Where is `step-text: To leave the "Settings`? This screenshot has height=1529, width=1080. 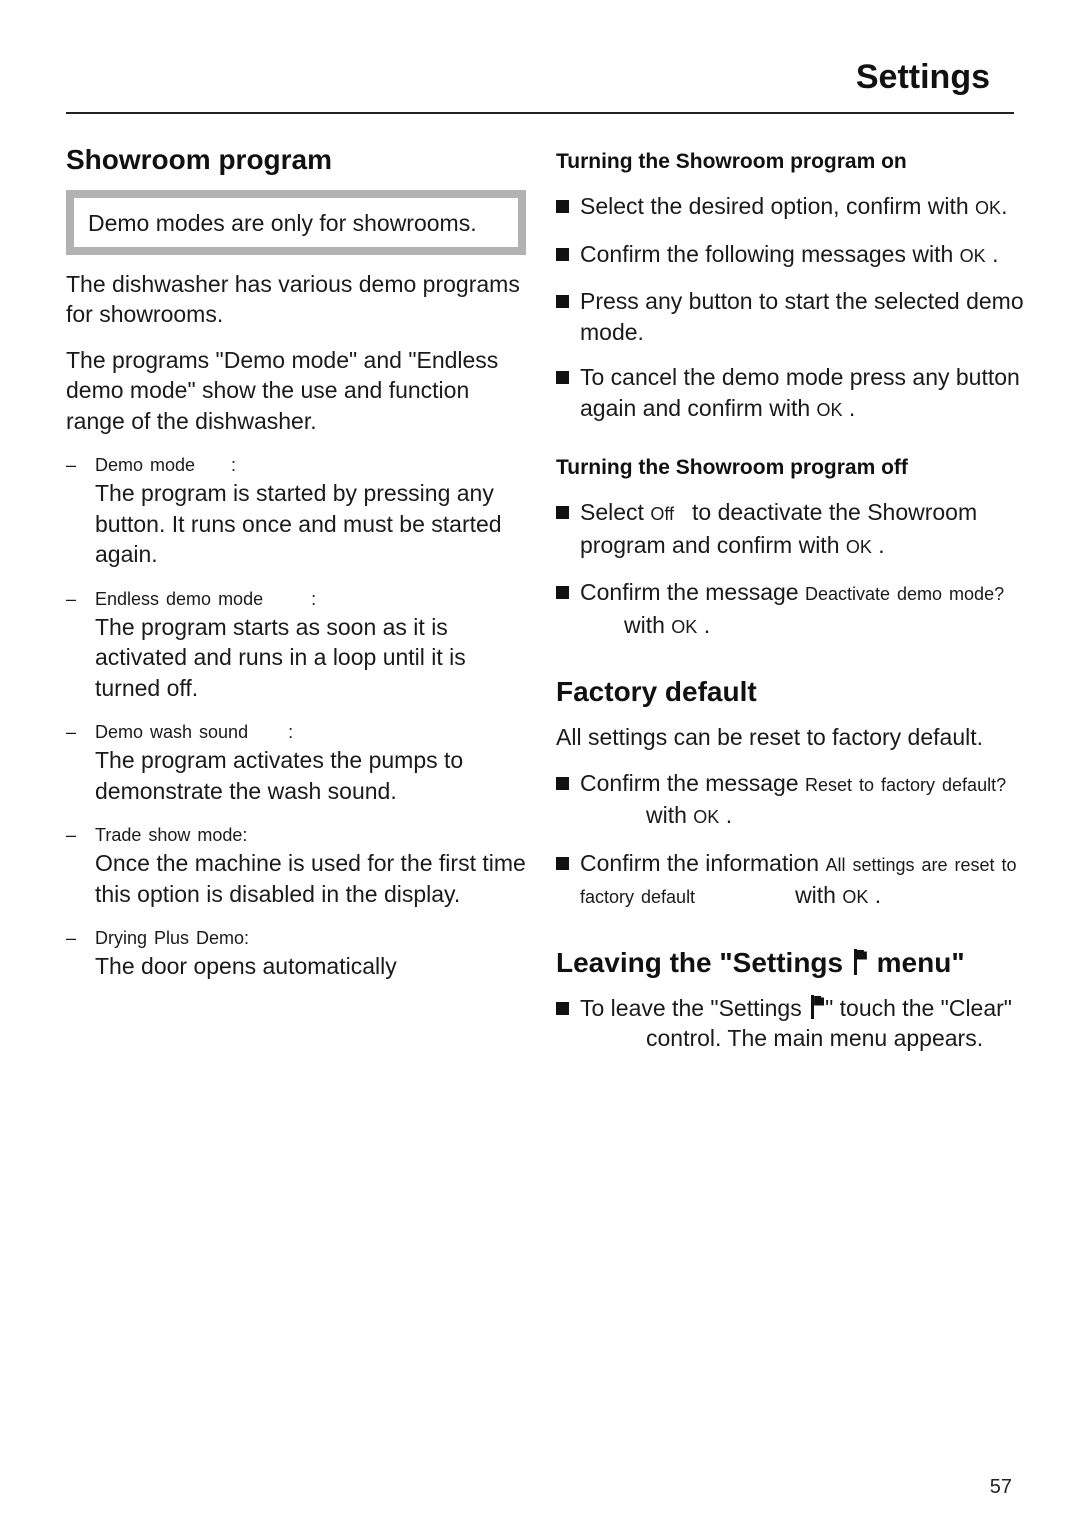
step-text: To leave the "Settings is located at coordinates (694, 1007).